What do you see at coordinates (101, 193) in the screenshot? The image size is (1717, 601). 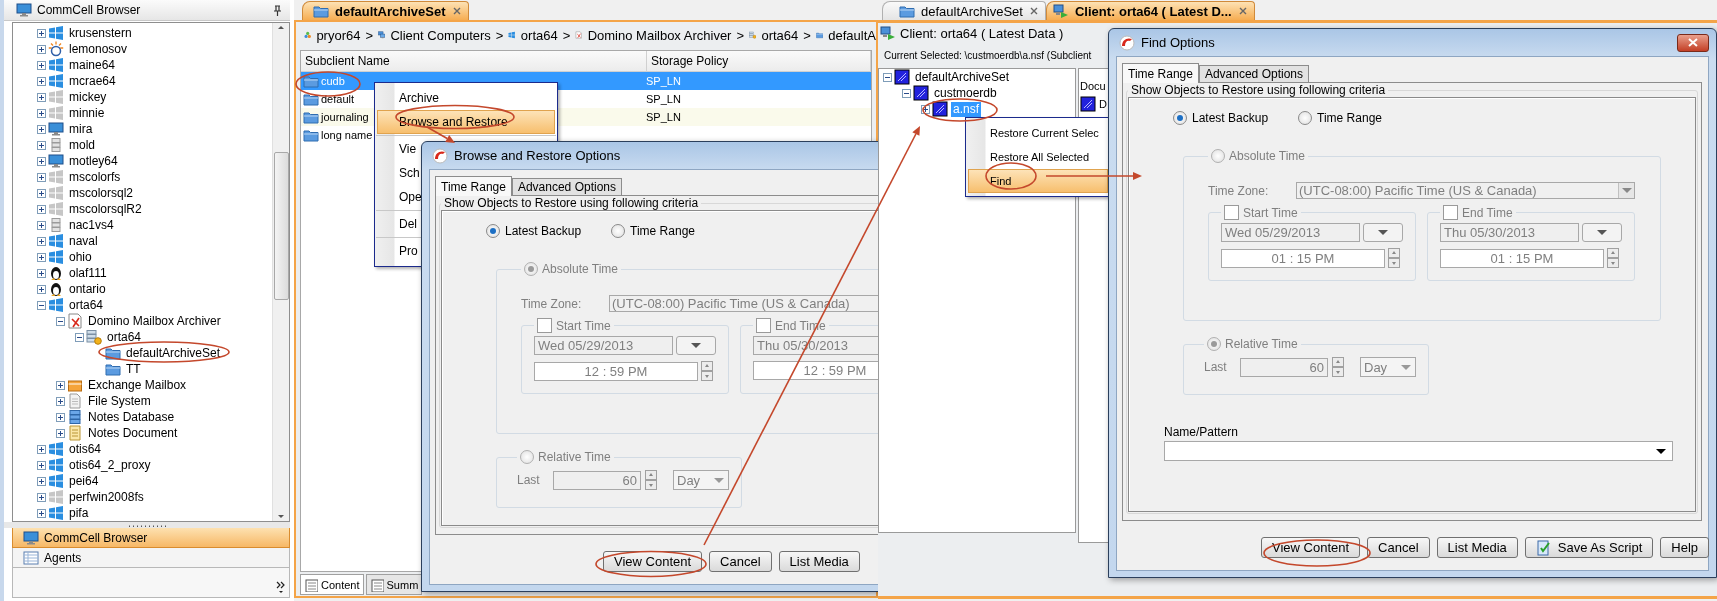 I see `tree-item: mscolorsql2` at bounding box center [101, 193].